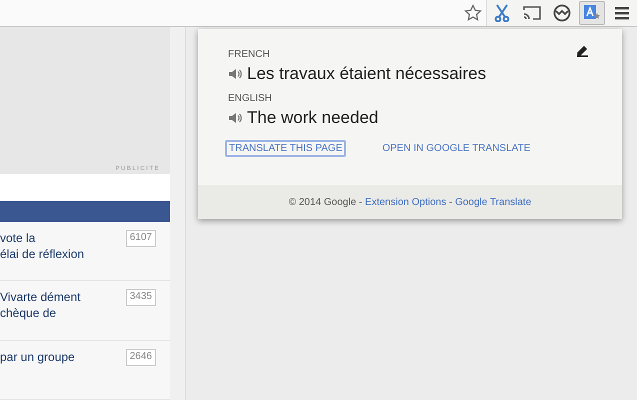 The height and width of the screenshot is (400, 637). I want to click on translate-icon, so click(592, 13).